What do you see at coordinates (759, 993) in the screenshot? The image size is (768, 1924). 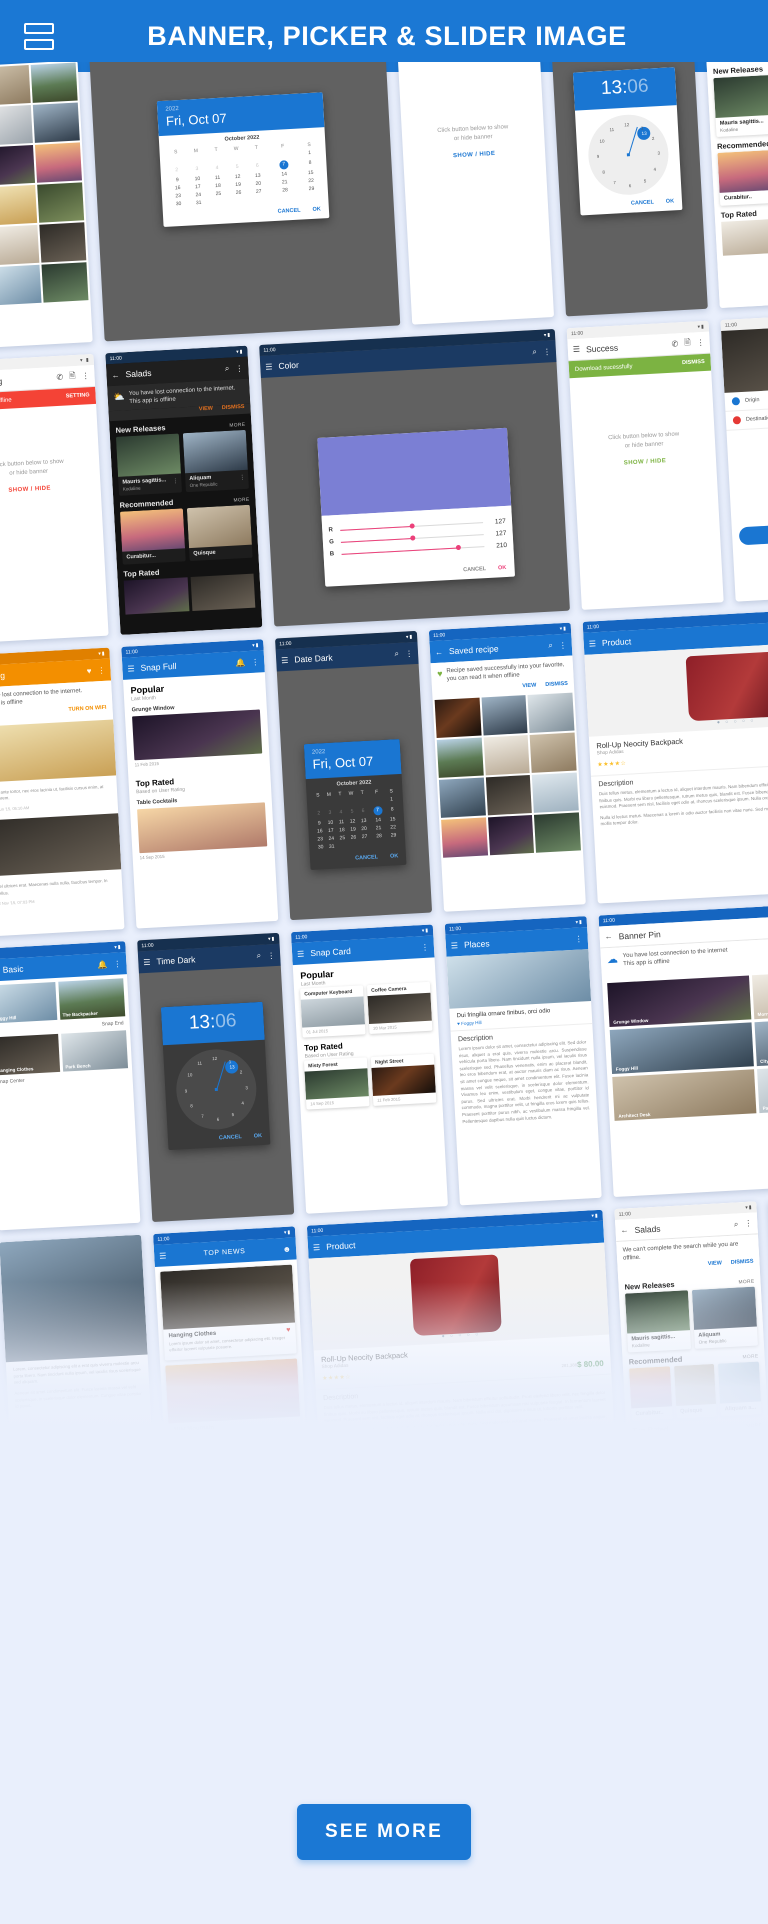 I see `pin-card: Morning Flower` at bounding box center [759, 993].